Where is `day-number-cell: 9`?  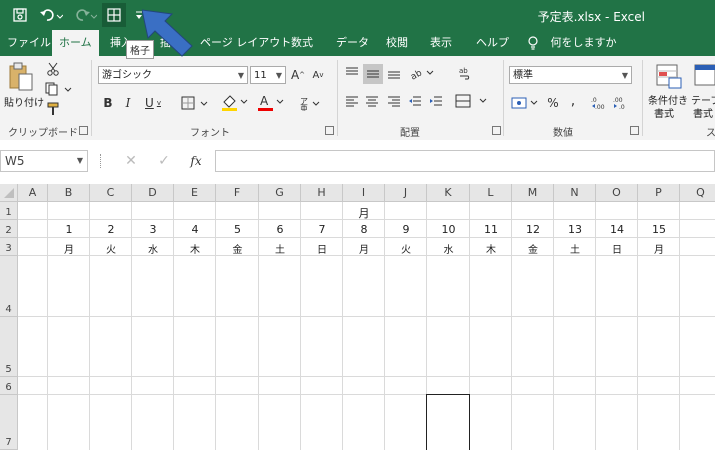 day-number-cell: 9 is located at coordinates (406, 231).